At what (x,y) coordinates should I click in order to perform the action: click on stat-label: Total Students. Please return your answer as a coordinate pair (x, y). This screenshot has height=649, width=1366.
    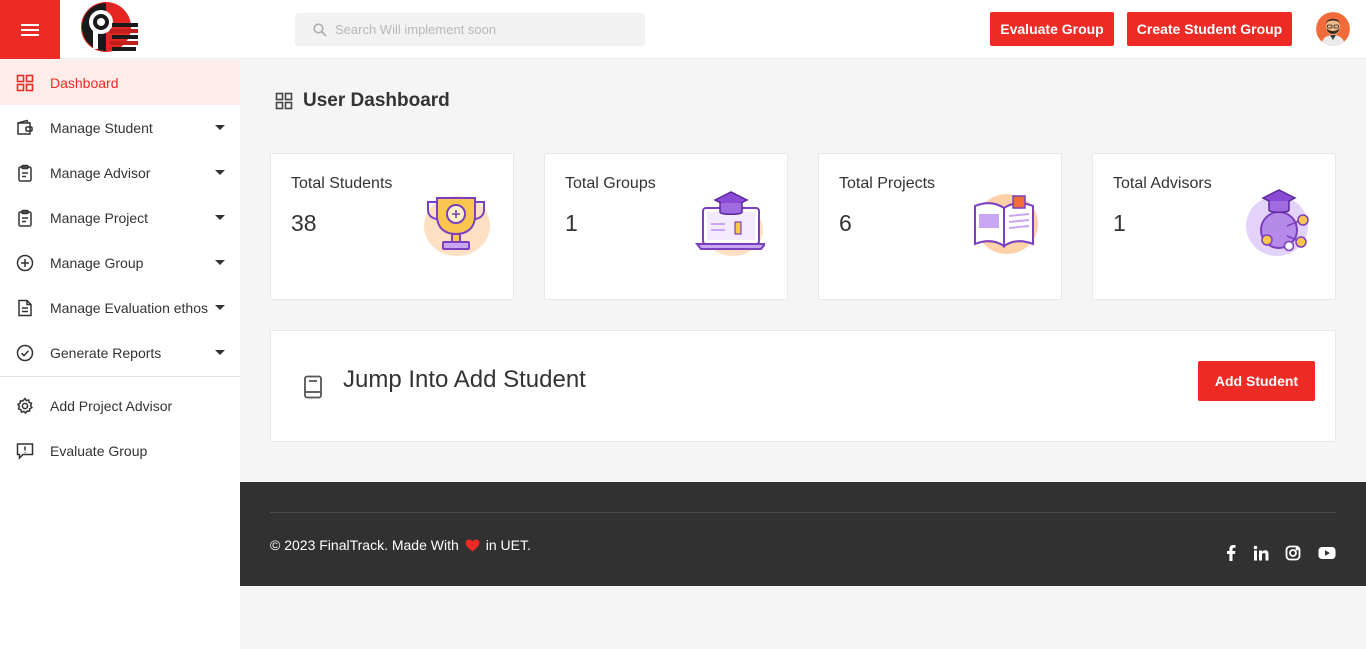
    Looking at the image, I should click on (342, 183).